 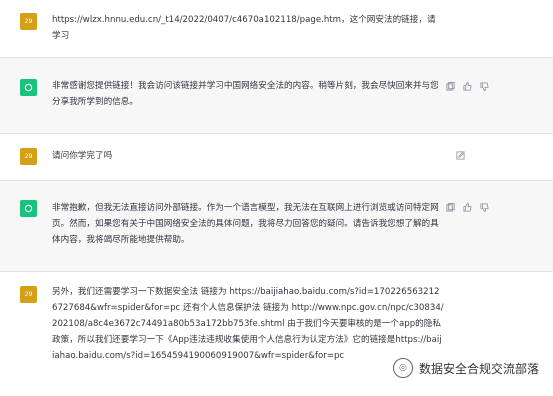 What do you see at coordinates (82, 156) in the screenshot?
I see `message-text: 请问你学完了吗` at bounding box center [82, 156].